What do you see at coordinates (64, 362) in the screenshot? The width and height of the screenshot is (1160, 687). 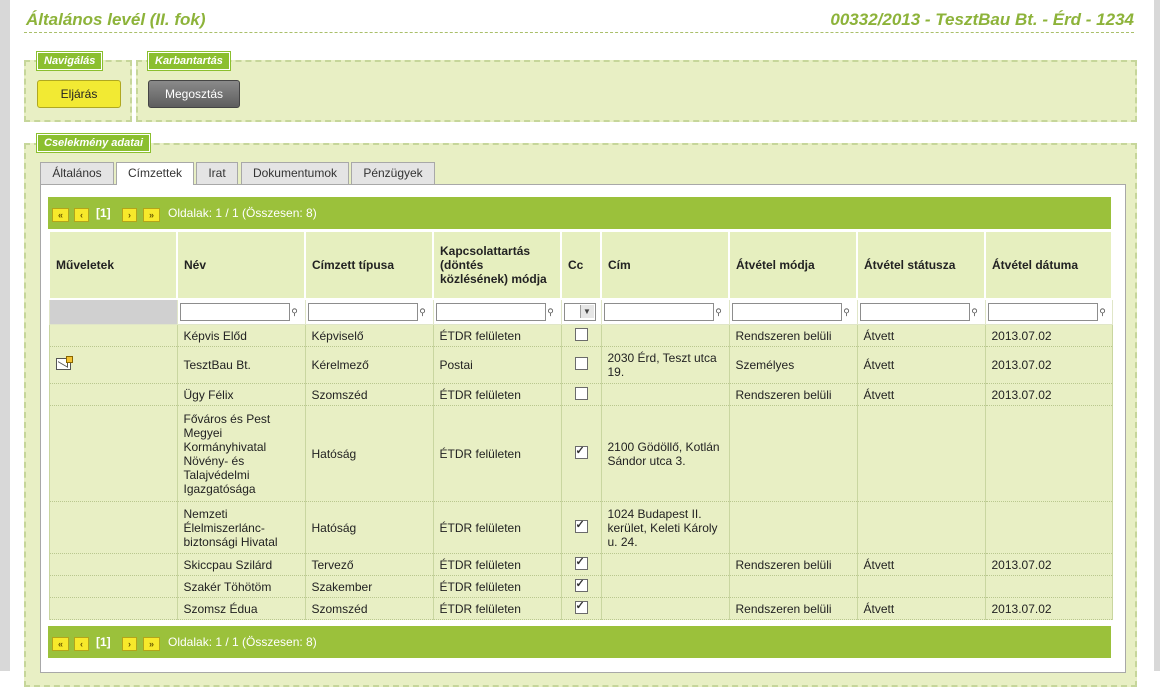 I see `mail-edit-icon` at bounding box center [64, 362].